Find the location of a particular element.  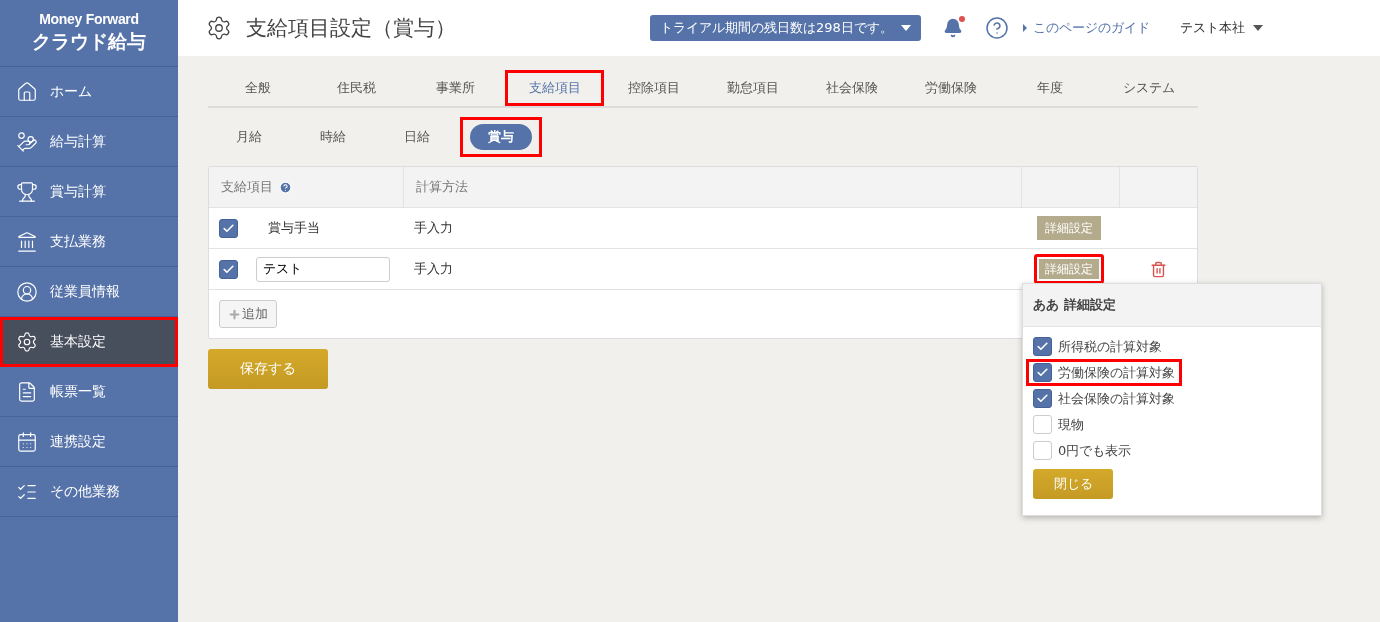

sidebar-item: その他業務 is located at coordinates (89, 492).